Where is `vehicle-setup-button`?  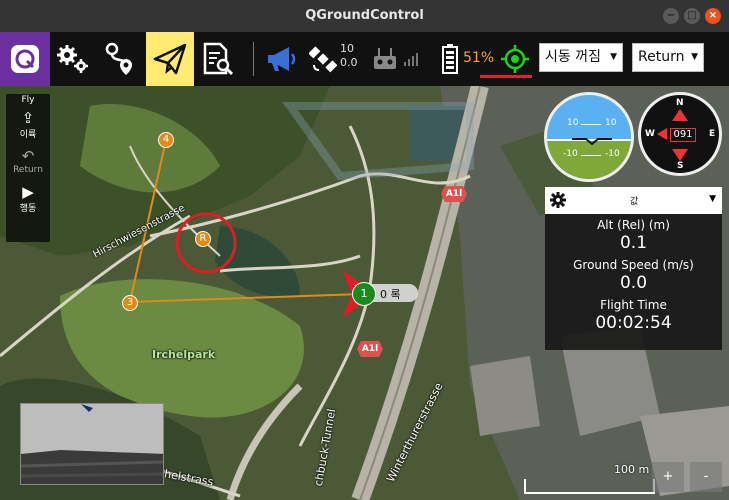
vehicle-setup-button is located at coordinates (73, 59).